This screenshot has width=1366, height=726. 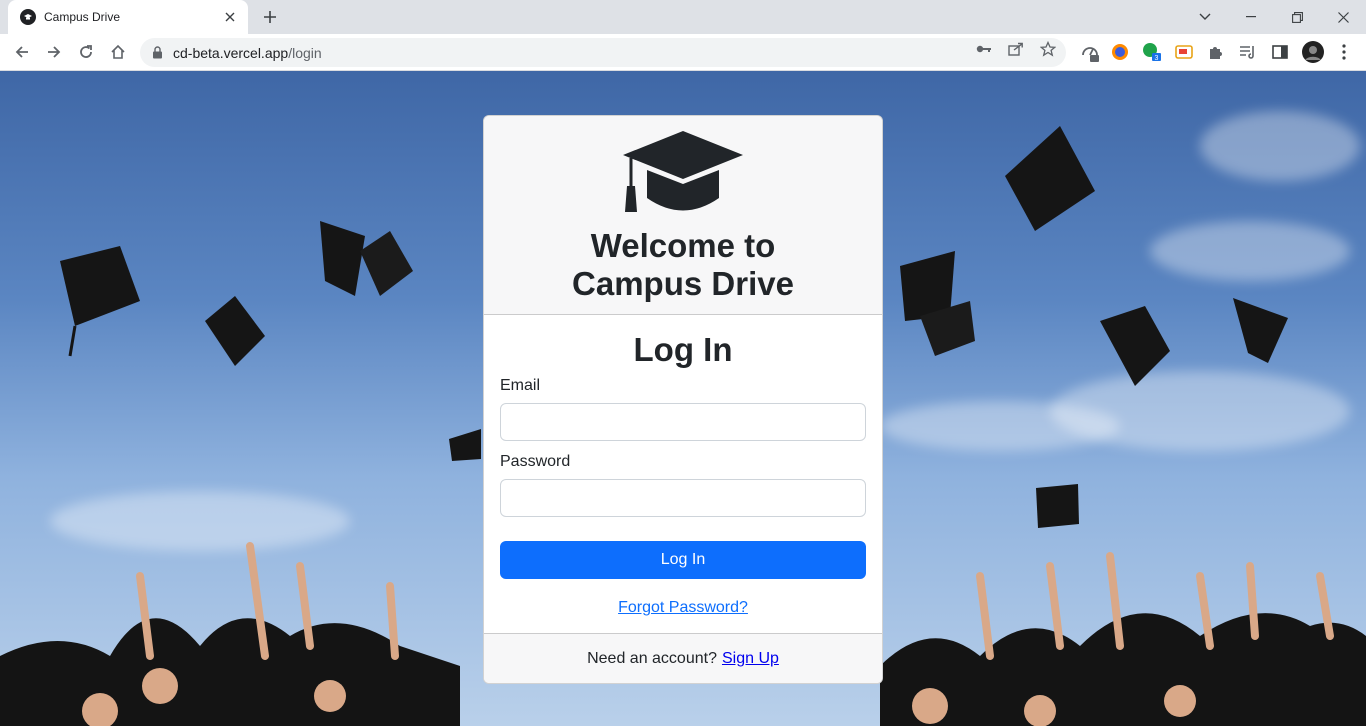 I want to click on login-button: Log In, so click(x=683, y=560).